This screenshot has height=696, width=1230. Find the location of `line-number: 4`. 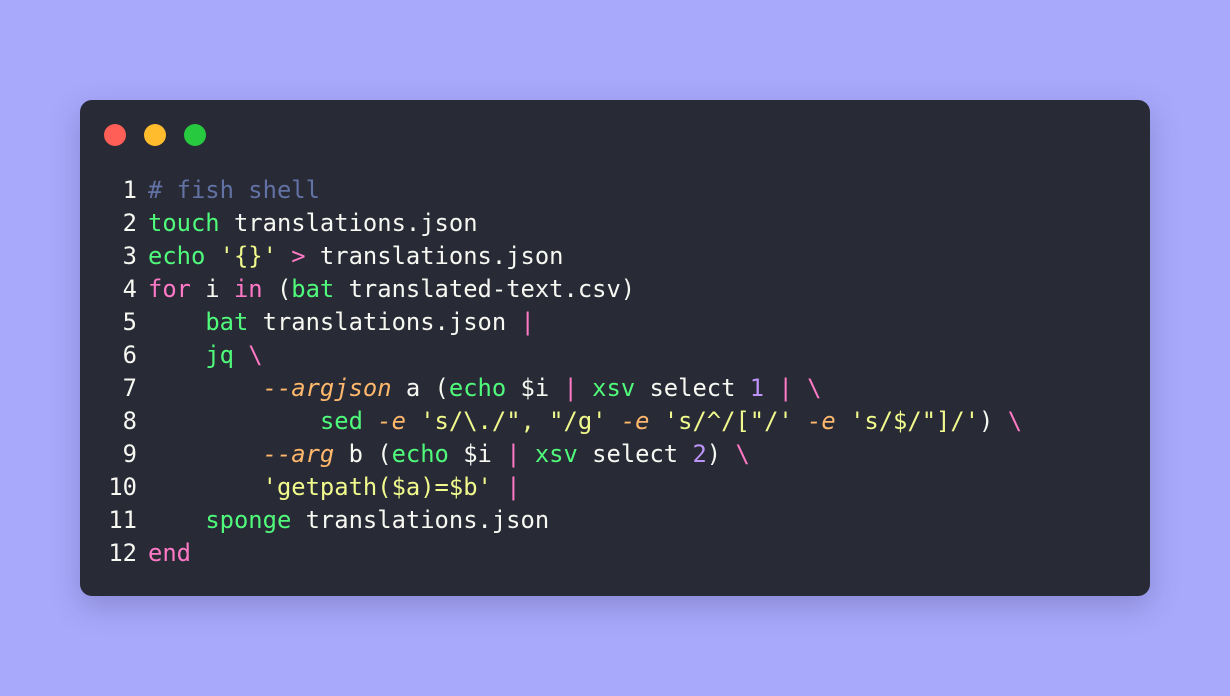

line-number: 4 is located at coordinates (129, 289).